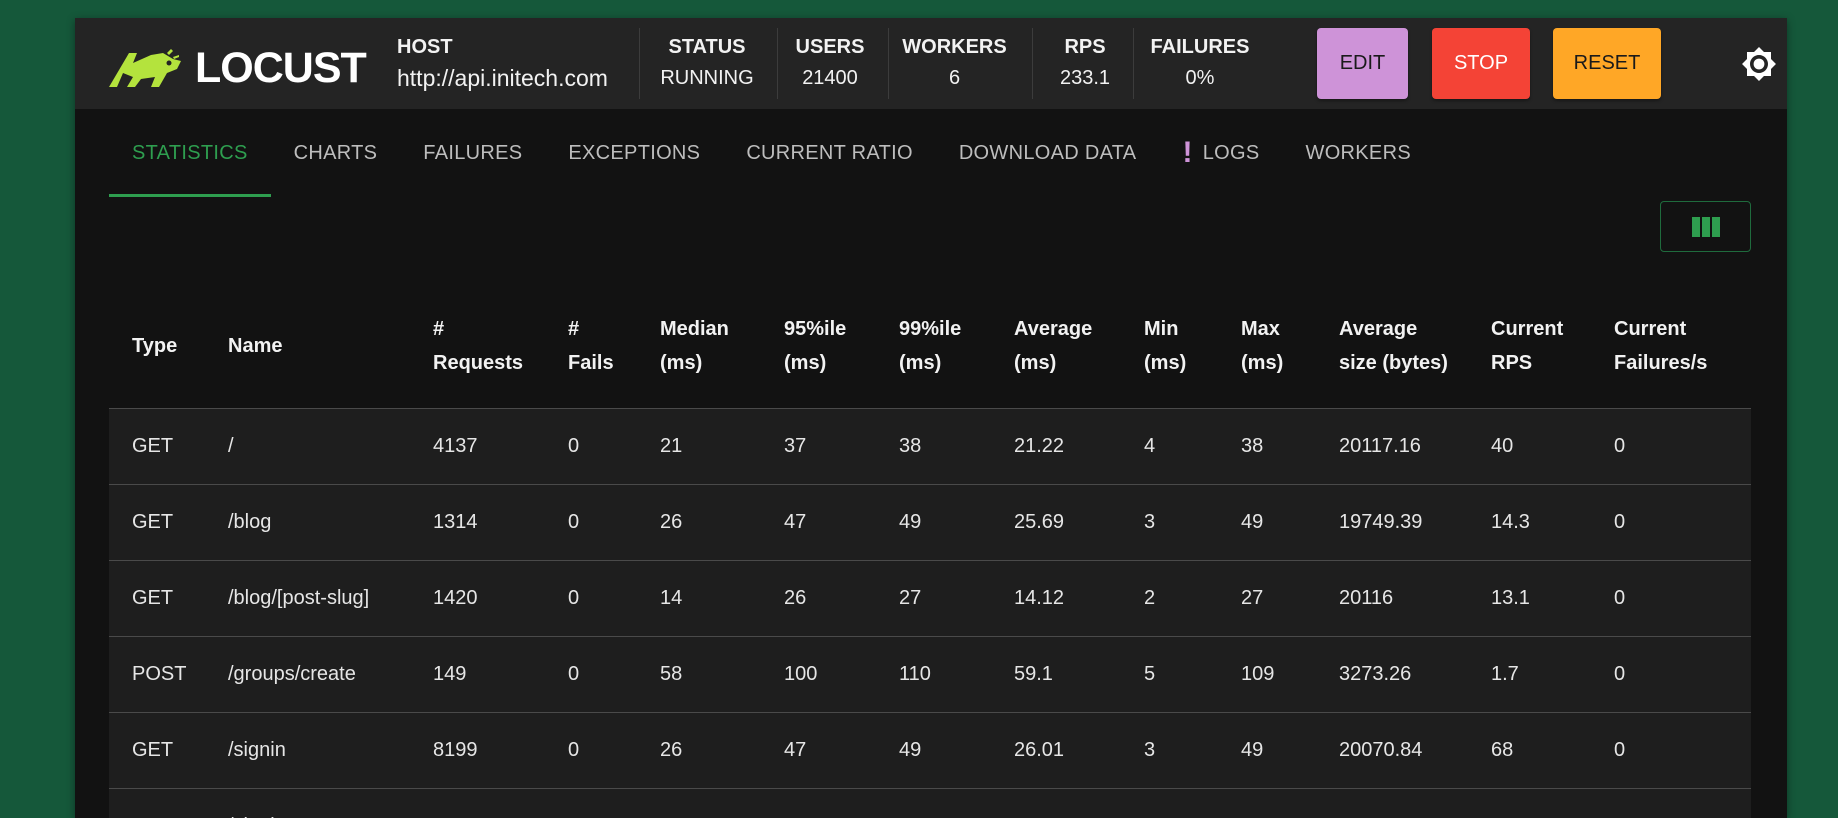 The height and width of the screenshot is (824, 1838). What do you see at coordinates (1258, 674) in the screenshot?
I see `table-cell: 109` at bounding box center [1258, 674].